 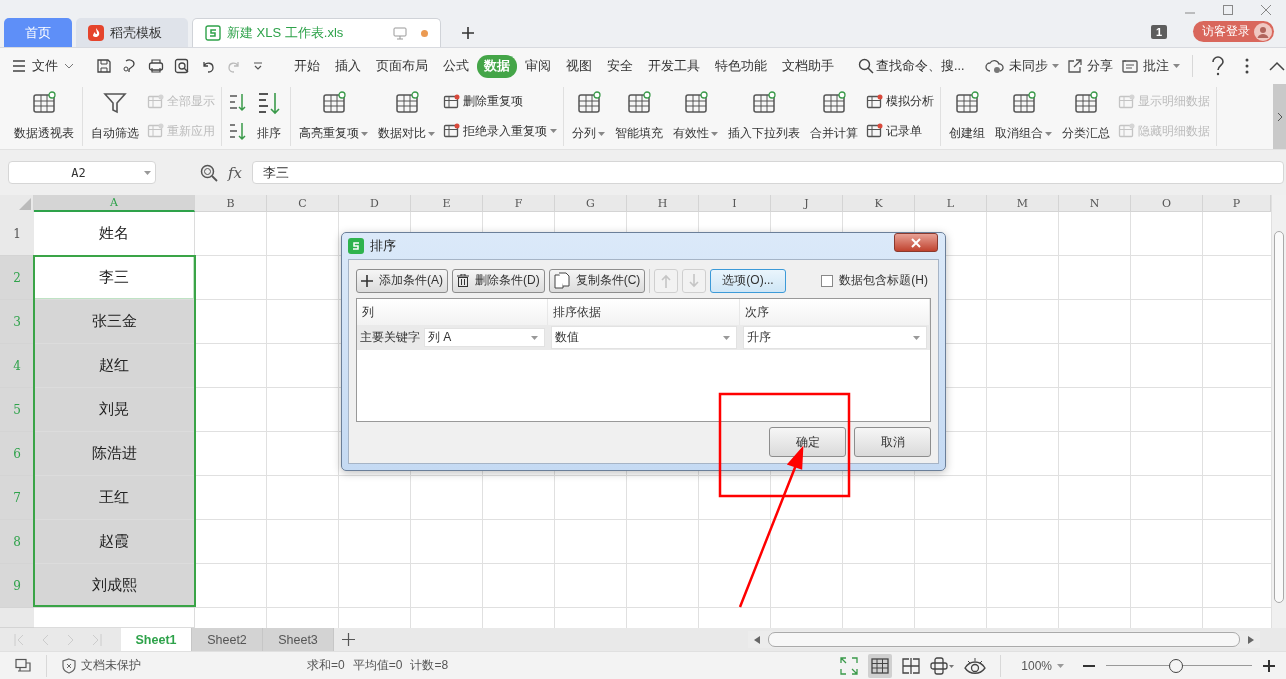 I want to click on ribbon-button: 创建组, so click(x=967, y=116).